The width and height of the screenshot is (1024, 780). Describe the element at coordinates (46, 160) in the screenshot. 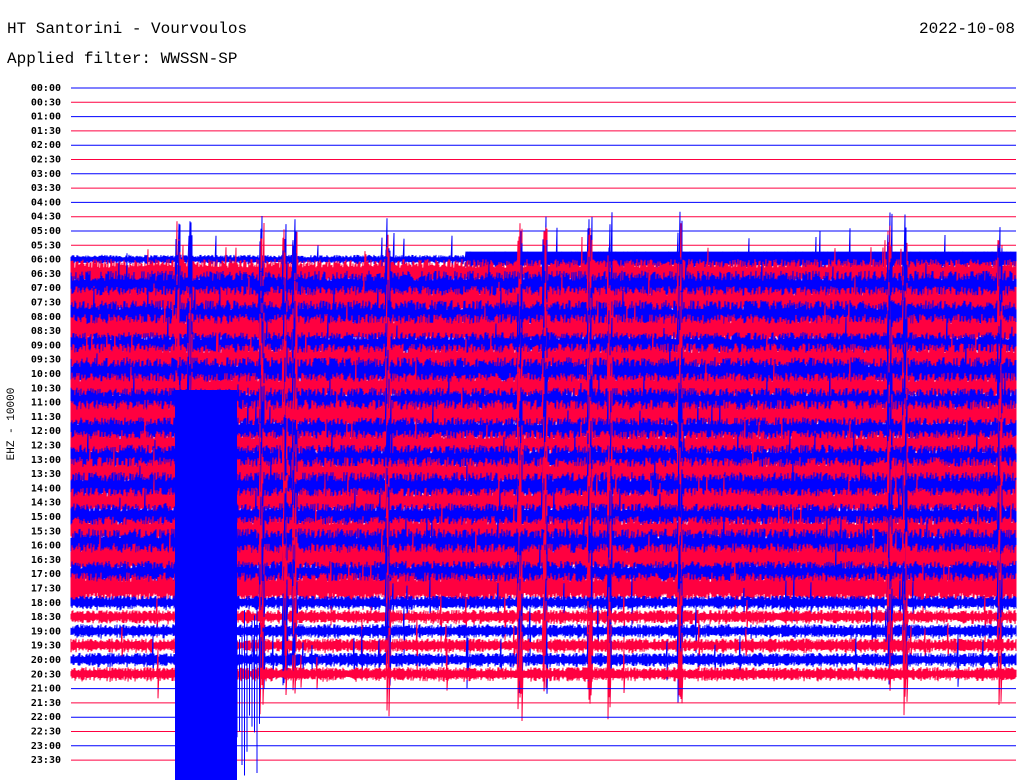

I see `time-tick-label: 02:30` at that location.